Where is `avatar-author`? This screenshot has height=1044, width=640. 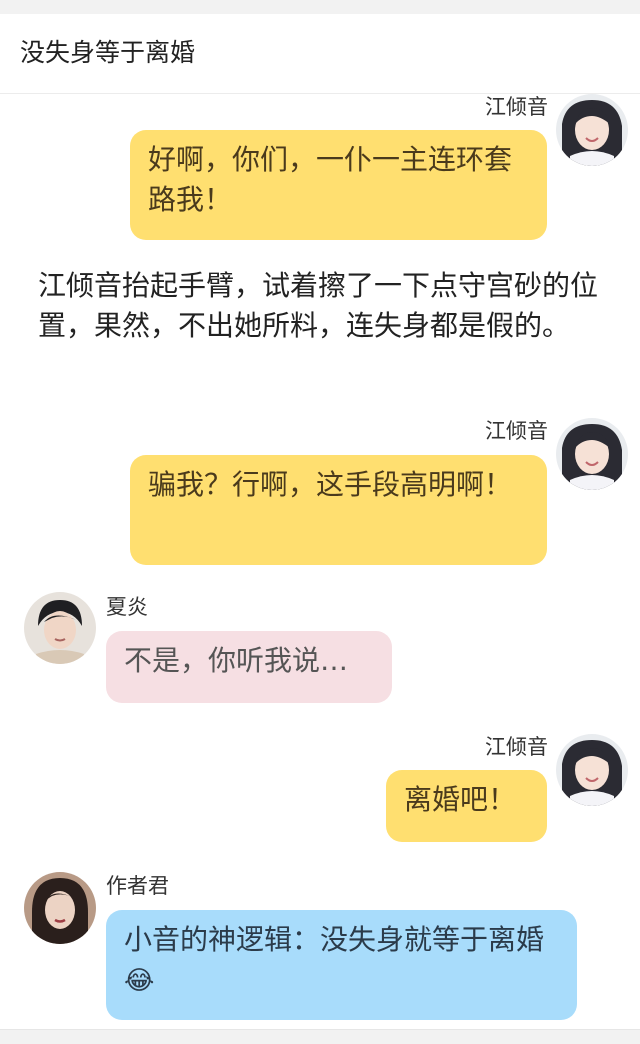 avatar-author is located at coordinates (60, 908).